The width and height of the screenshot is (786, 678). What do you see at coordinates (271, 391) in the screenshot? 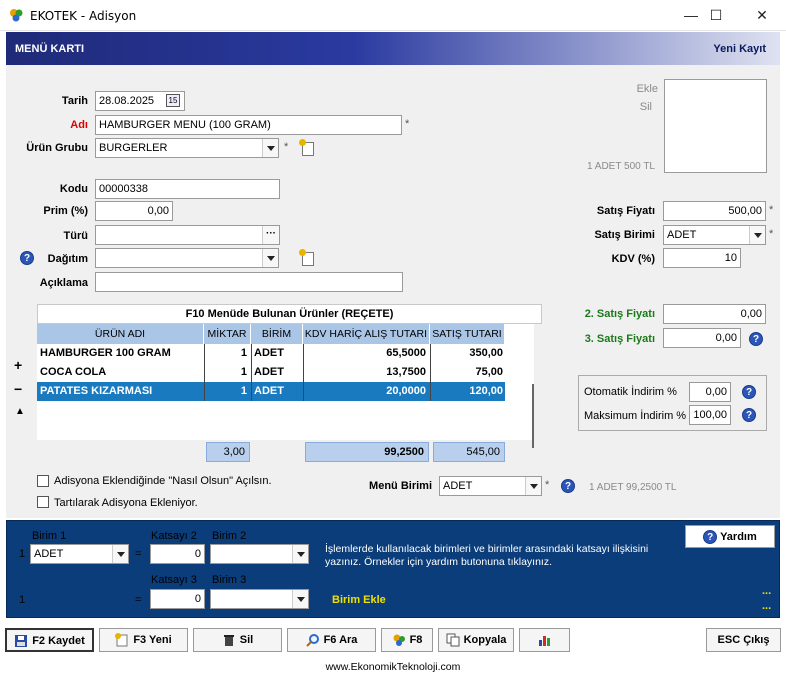
I see `table-row-selected: PATATES KIZARMASI 1 ADET 20,0000 120,00` at bounding box center [271, 391].